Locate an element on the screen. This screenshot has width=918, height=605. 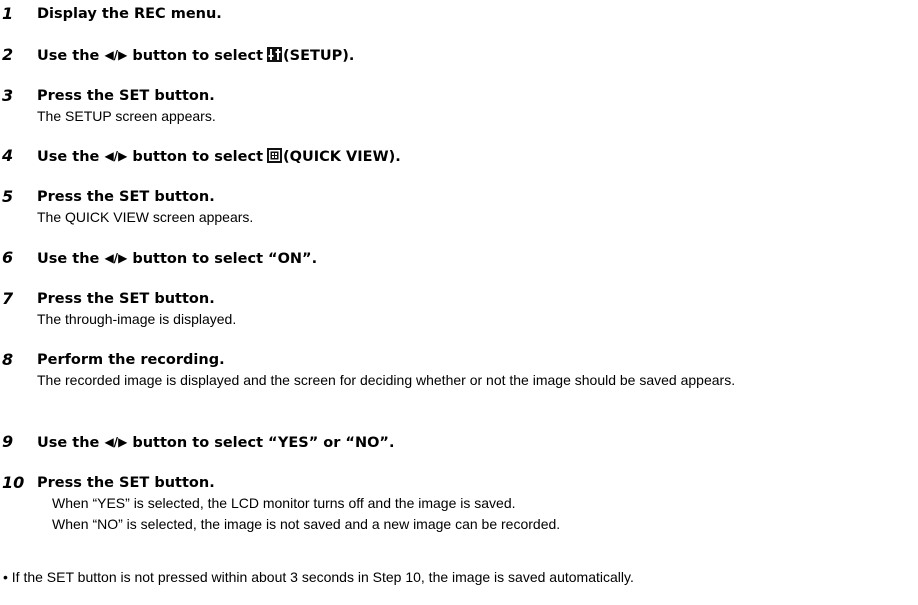
step-number: 5 is located at coordinates (8, 196).